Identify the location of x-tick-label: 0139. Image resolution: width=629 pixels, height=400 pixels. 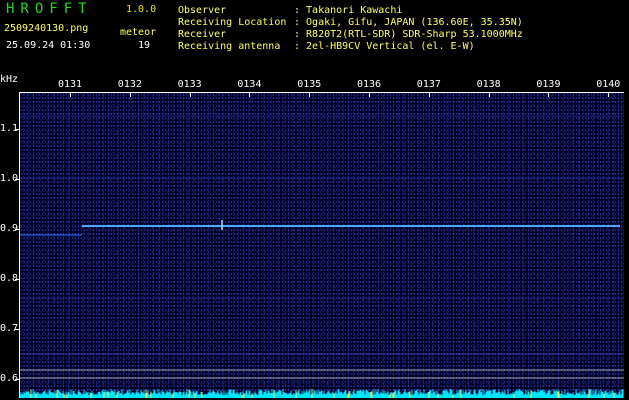
(548, 84).